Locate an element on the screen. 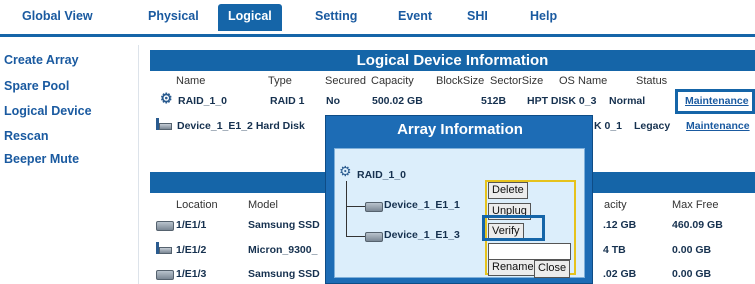 The image size is (755, 284). nav-event: Event is located at coordinates (415, 16).